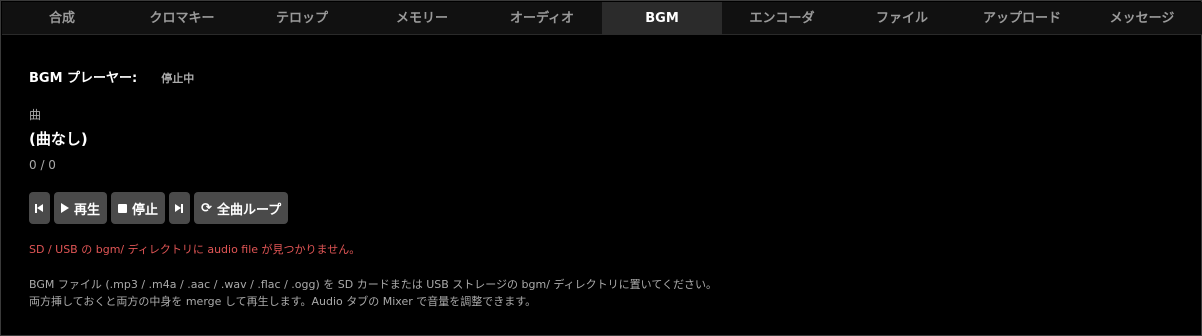  I want to click on loop-all-button: ⟳ 全曲ループ, so click(241, 208).